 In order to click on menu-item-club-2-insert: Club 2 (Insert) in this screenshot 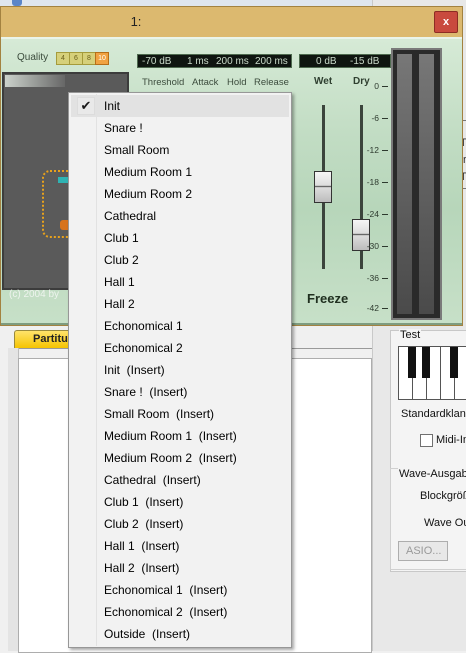, I will do `click(180, 524)`.